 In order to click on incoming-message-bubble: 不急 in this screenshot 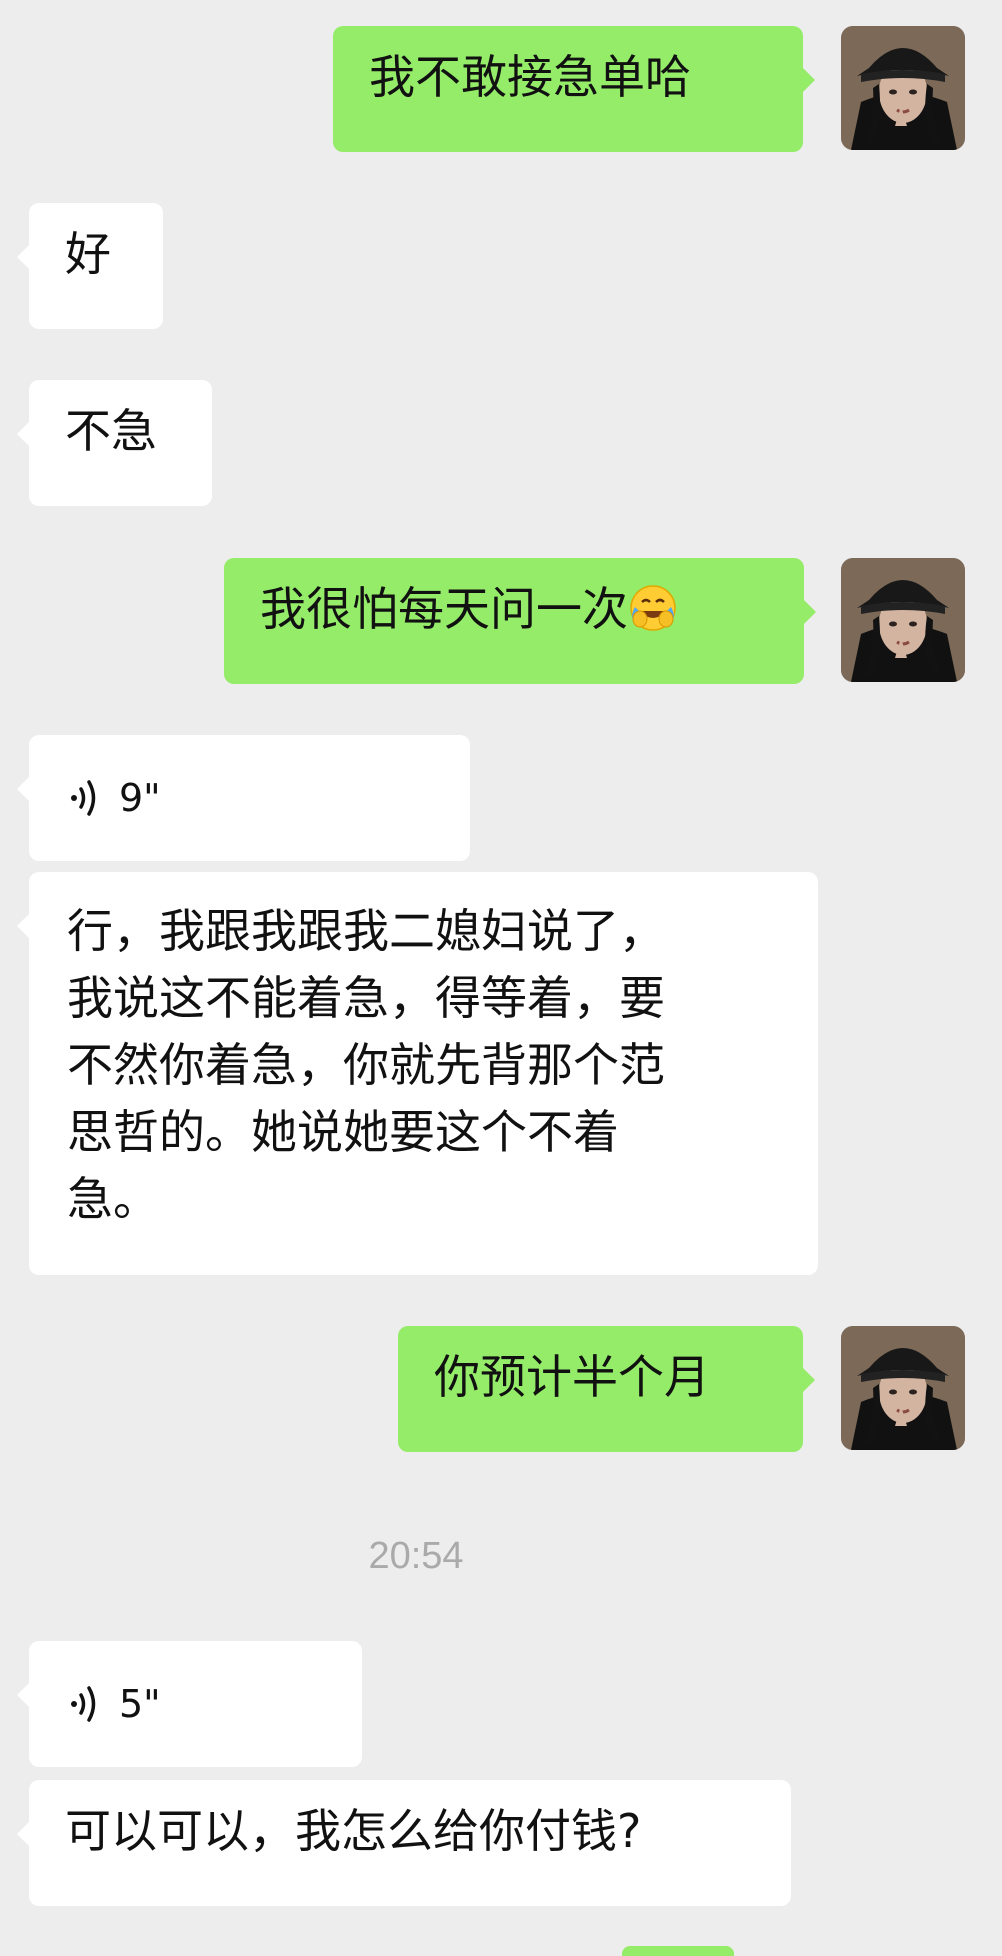, I will do `click(114, 443)`.